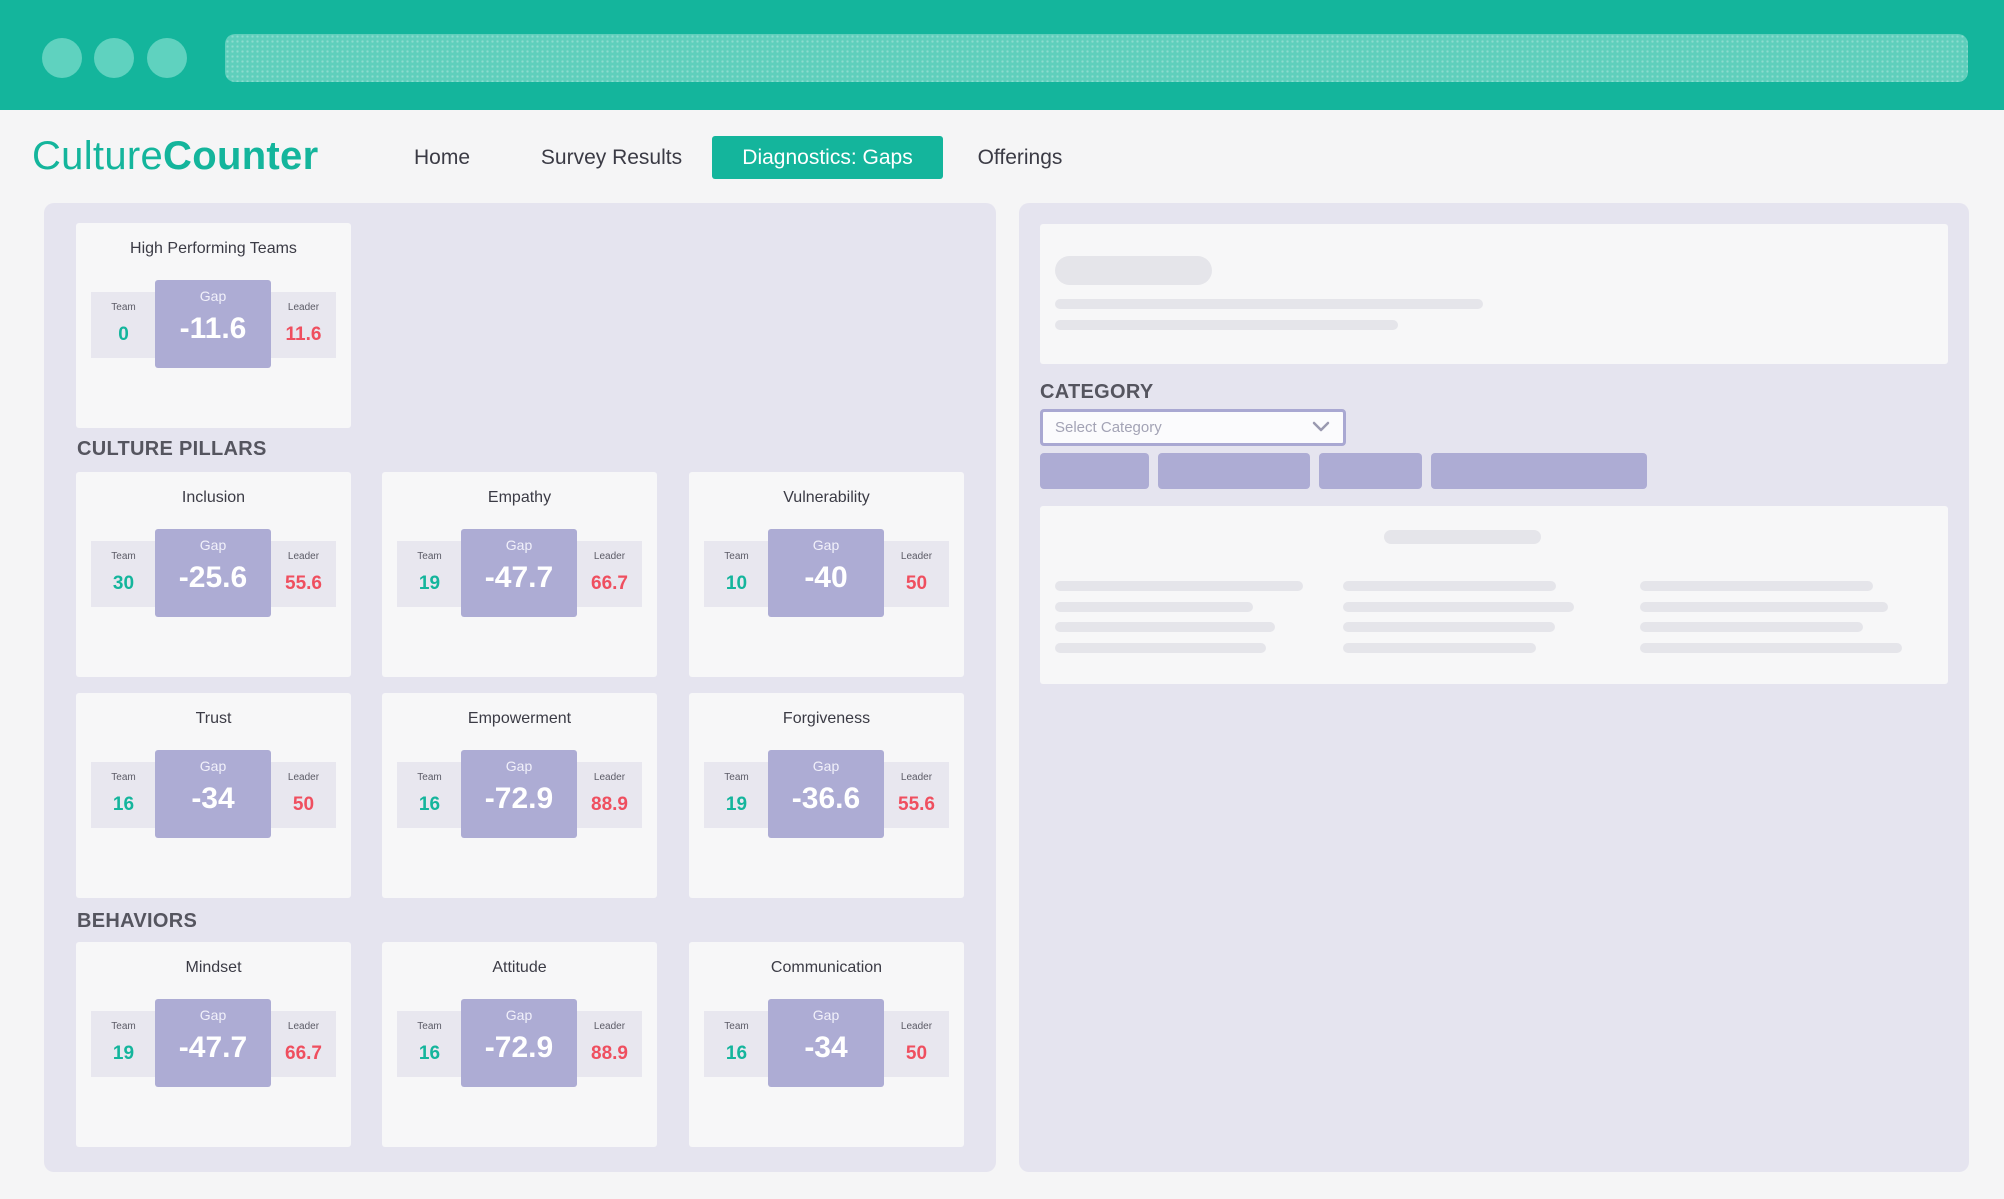 This screenshot has width=2004, height=1199. I want to click on team-score: Team 10, so click(736, 574).